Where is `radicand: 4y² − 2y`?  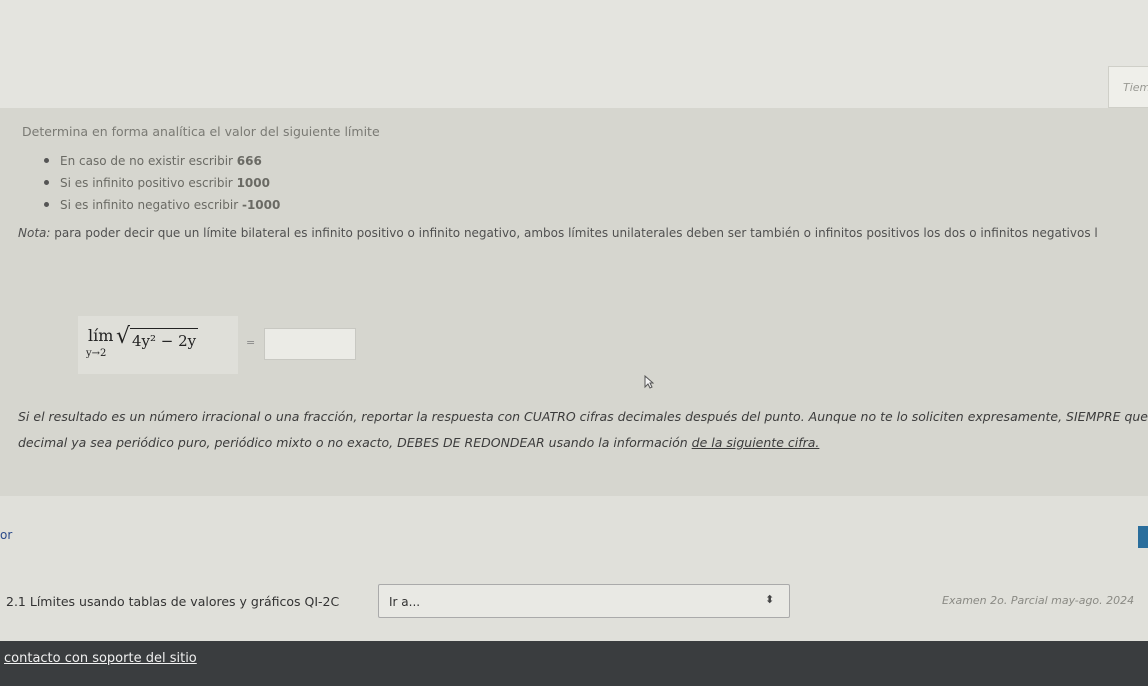
radicand: 4y² − 2y is located at coordinates (164, 339).